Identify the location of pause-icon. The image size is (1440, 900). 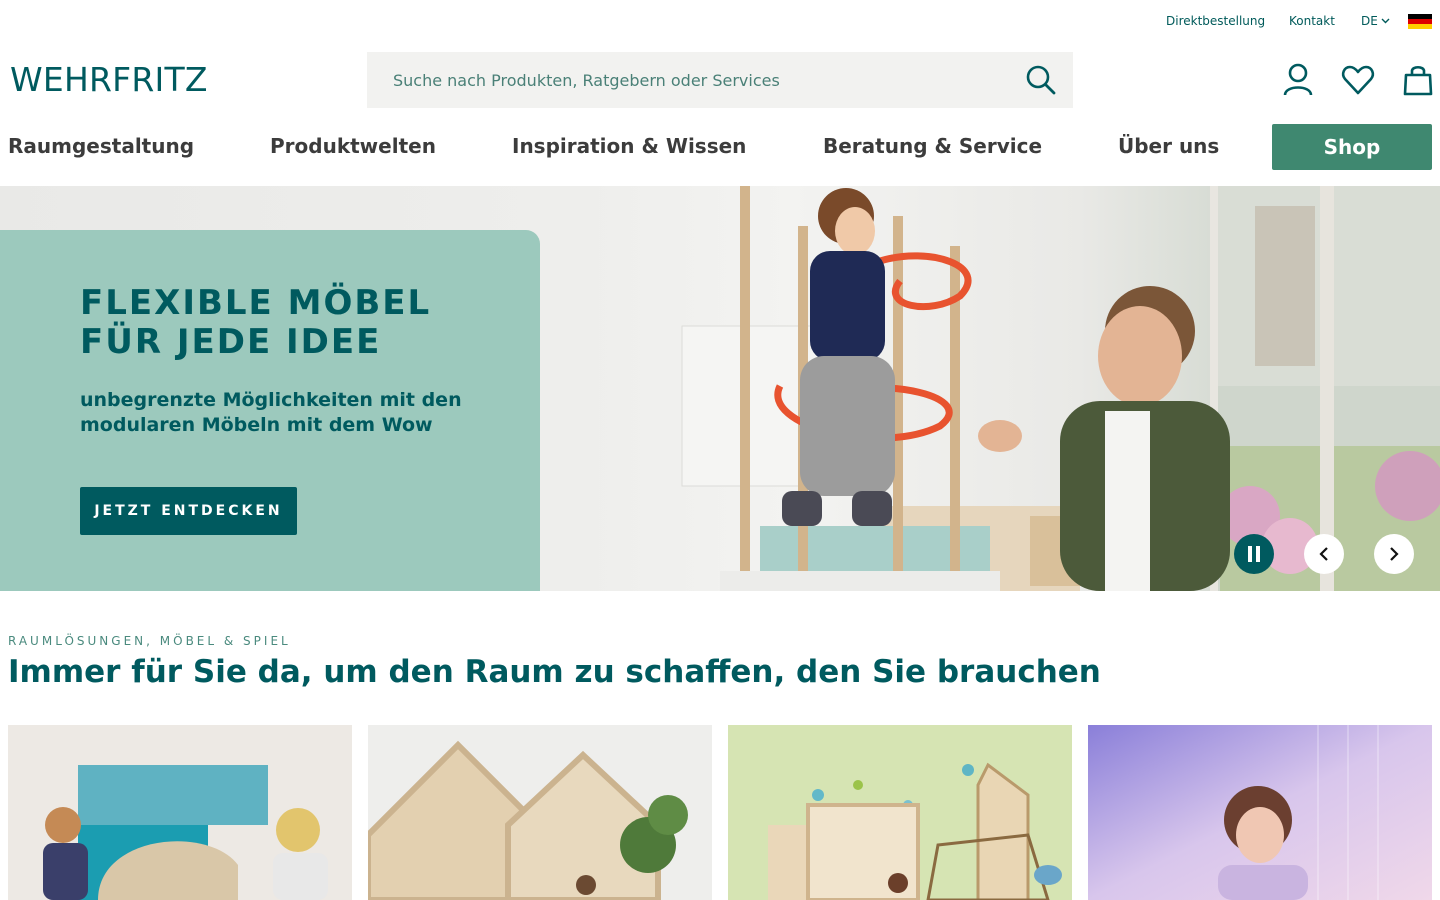
(1254, 554).